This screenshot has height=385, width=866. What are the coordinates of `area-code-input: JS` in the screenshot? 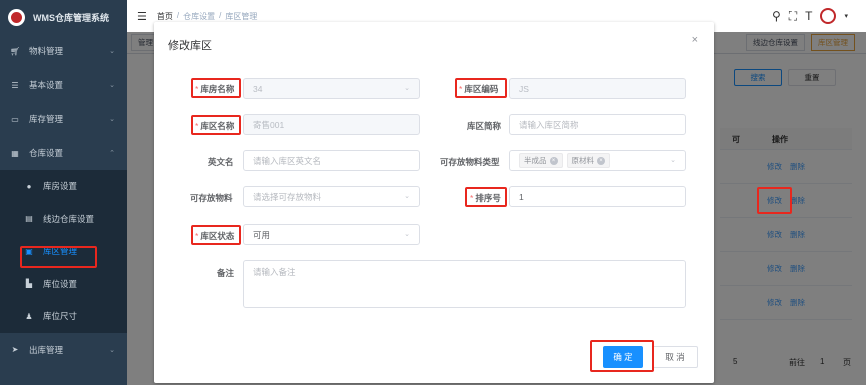 It's located at (597, 88).